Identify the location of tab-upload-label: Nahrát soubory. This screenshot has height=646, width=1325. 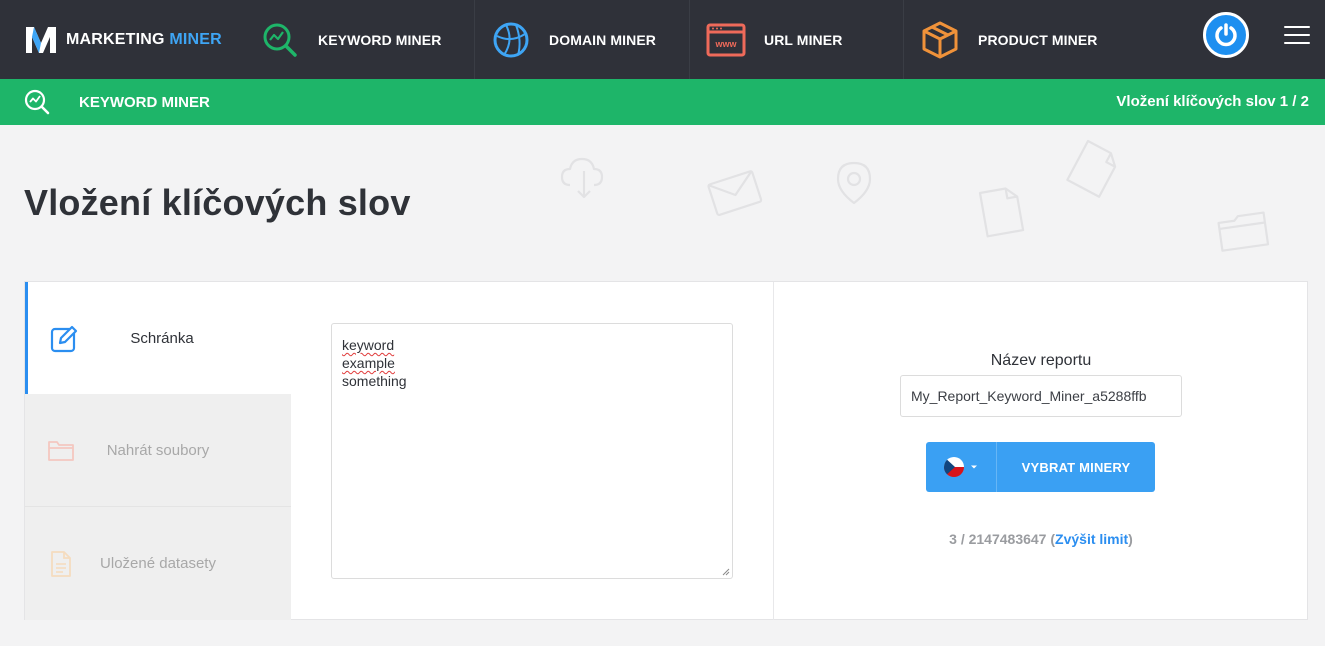
(158, 450).